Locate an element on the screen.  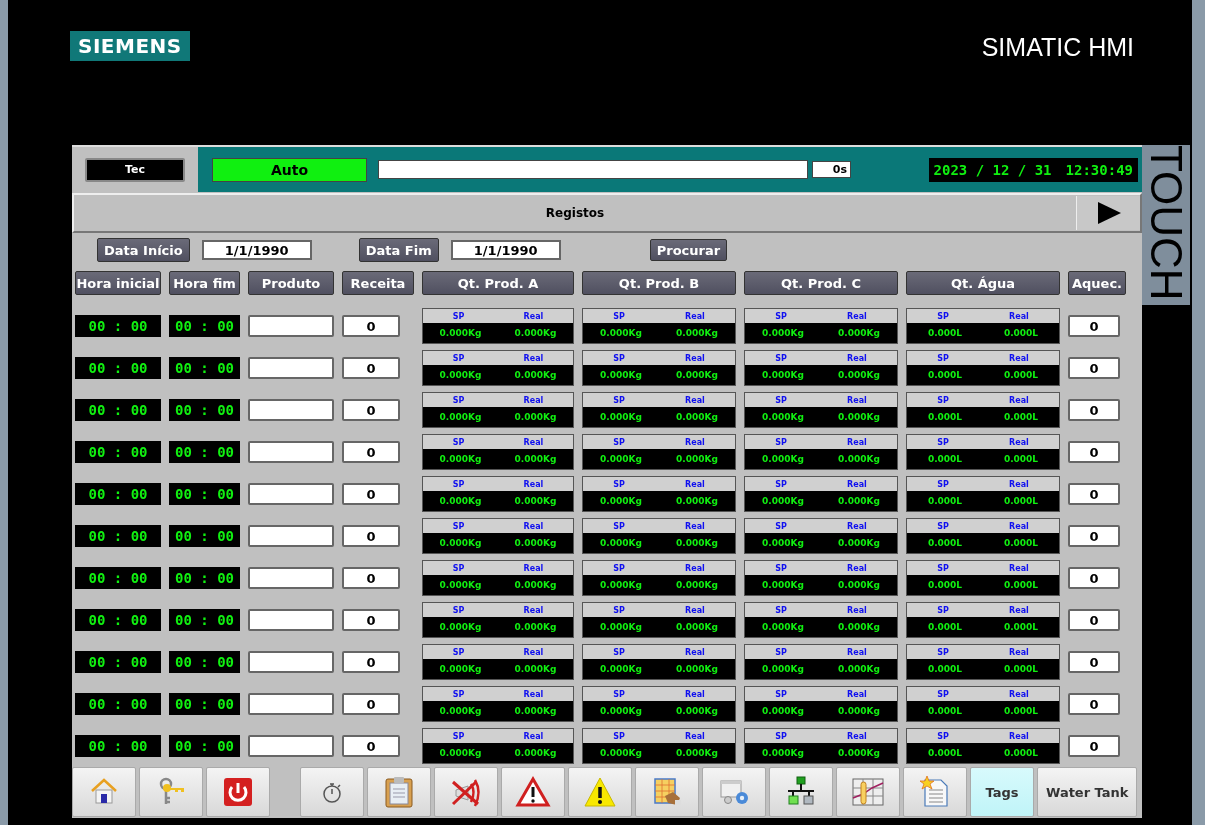
screen-button: Water Tank is located at coordinates (1087, 792).